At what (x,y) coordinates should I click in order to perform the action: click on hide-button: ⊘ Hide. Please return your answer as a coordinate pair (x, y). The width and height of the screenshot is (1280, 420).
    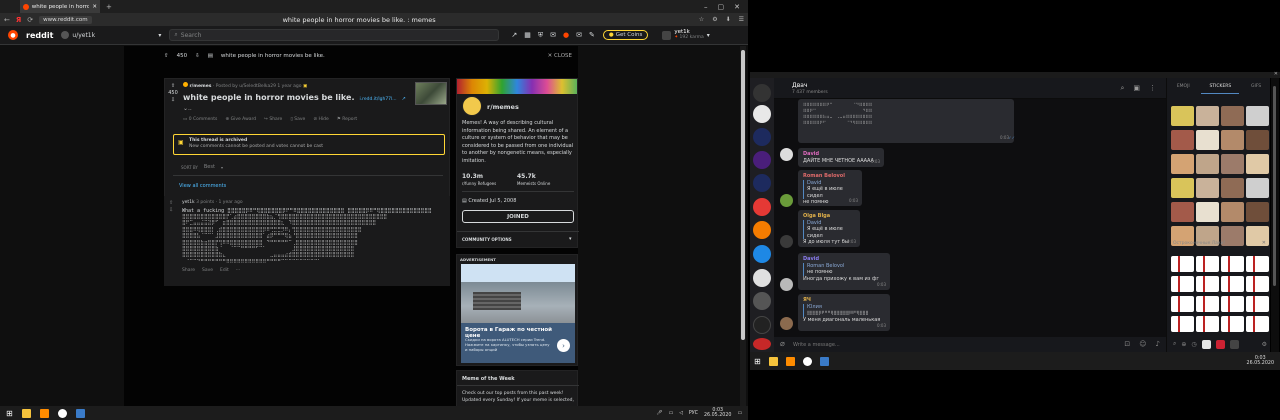
    Looking at the image, I should click on (320, 119).